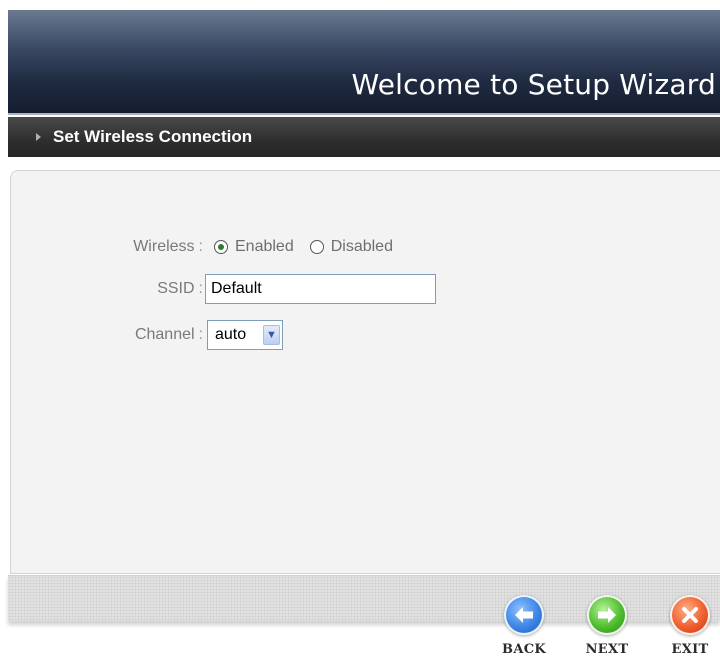  Describe the element at coordinates (264, 247) in the screenshot. I see `wireless-enabled-label: Enabled` at that location.